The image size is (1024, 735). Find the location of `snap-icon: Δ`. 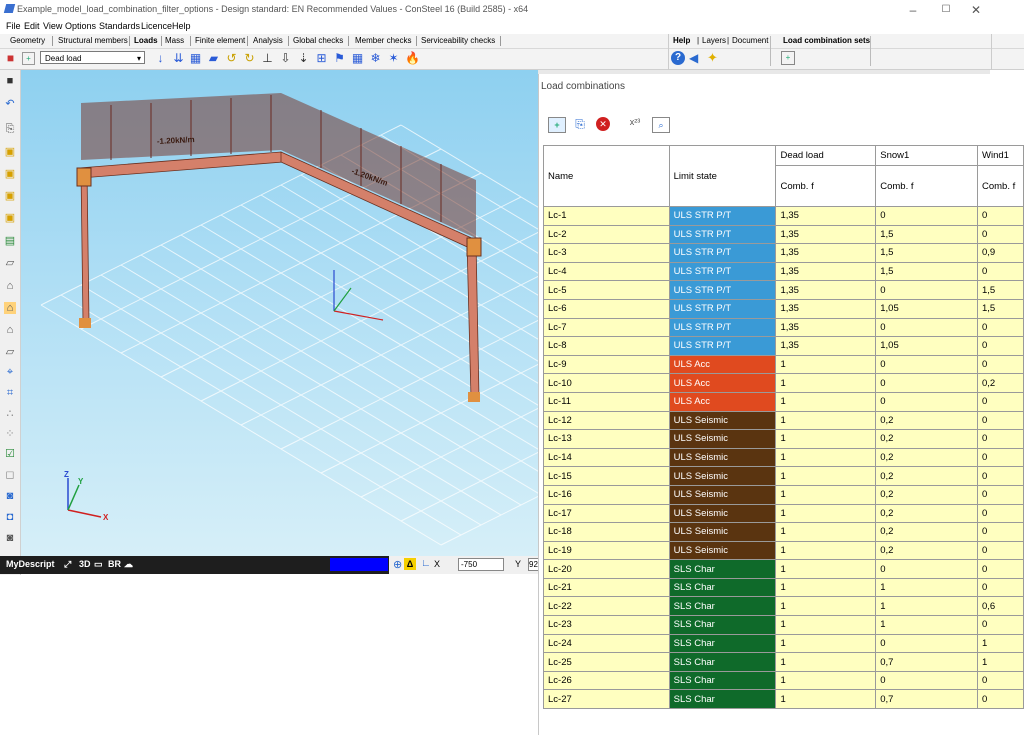

snap-icon: Δ is located at coordinates (410, 564).